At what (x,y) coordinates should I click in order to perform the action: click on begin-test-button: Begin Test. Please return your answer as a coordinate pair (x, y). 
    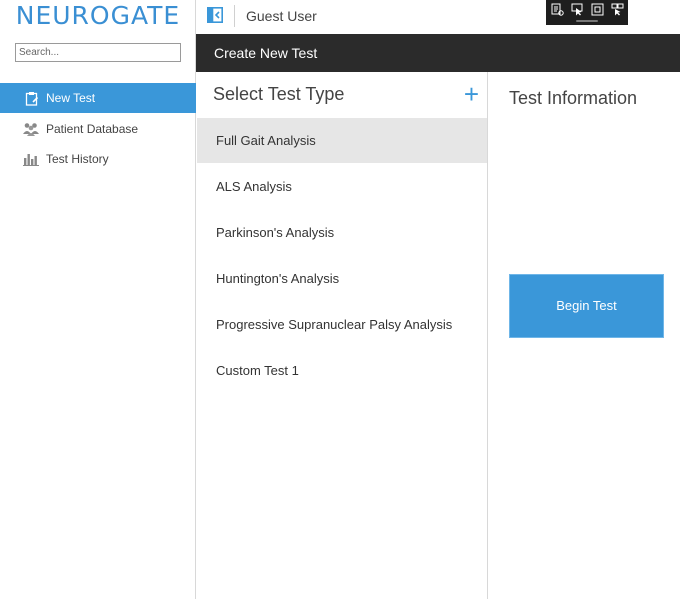
    Looking at the image, I should click on (586, 306).